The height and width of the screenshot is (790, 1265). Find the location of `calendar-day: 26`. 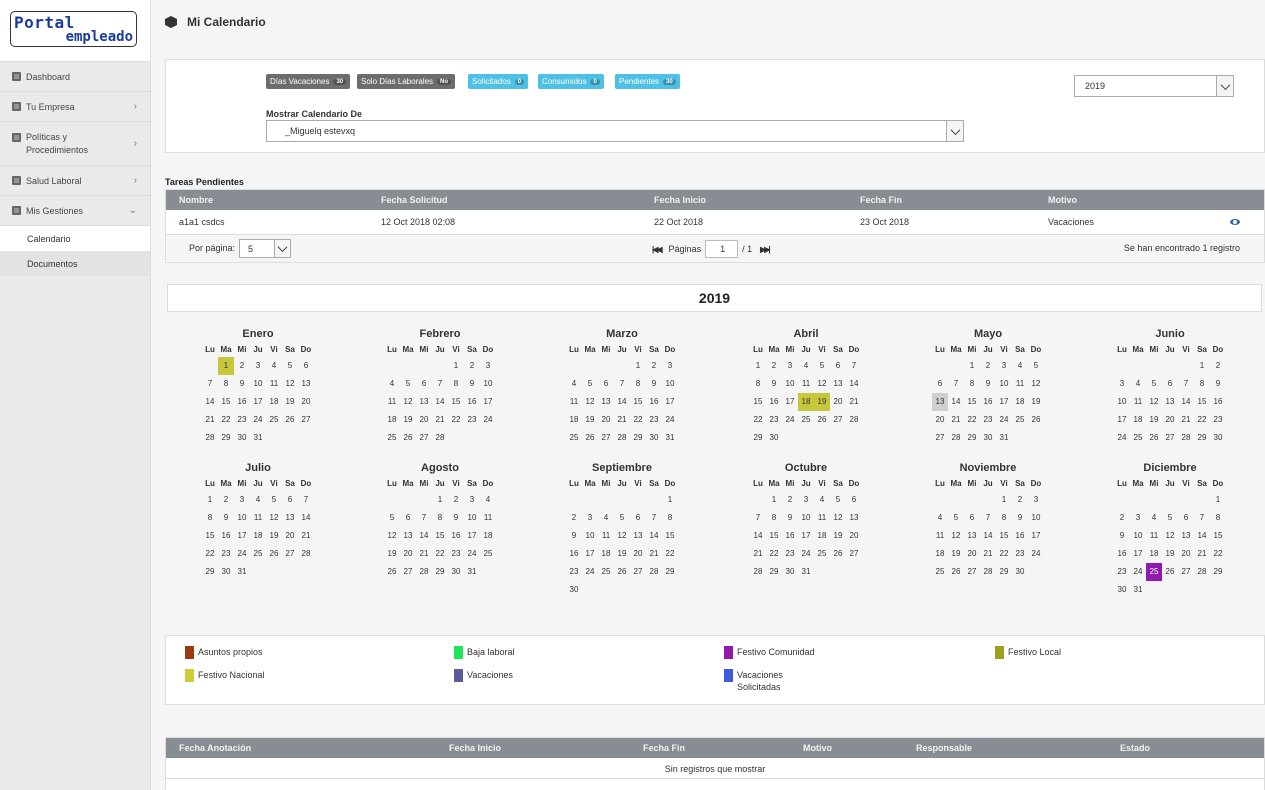

calendar-day: 26 is located at coordinates (838, 554).